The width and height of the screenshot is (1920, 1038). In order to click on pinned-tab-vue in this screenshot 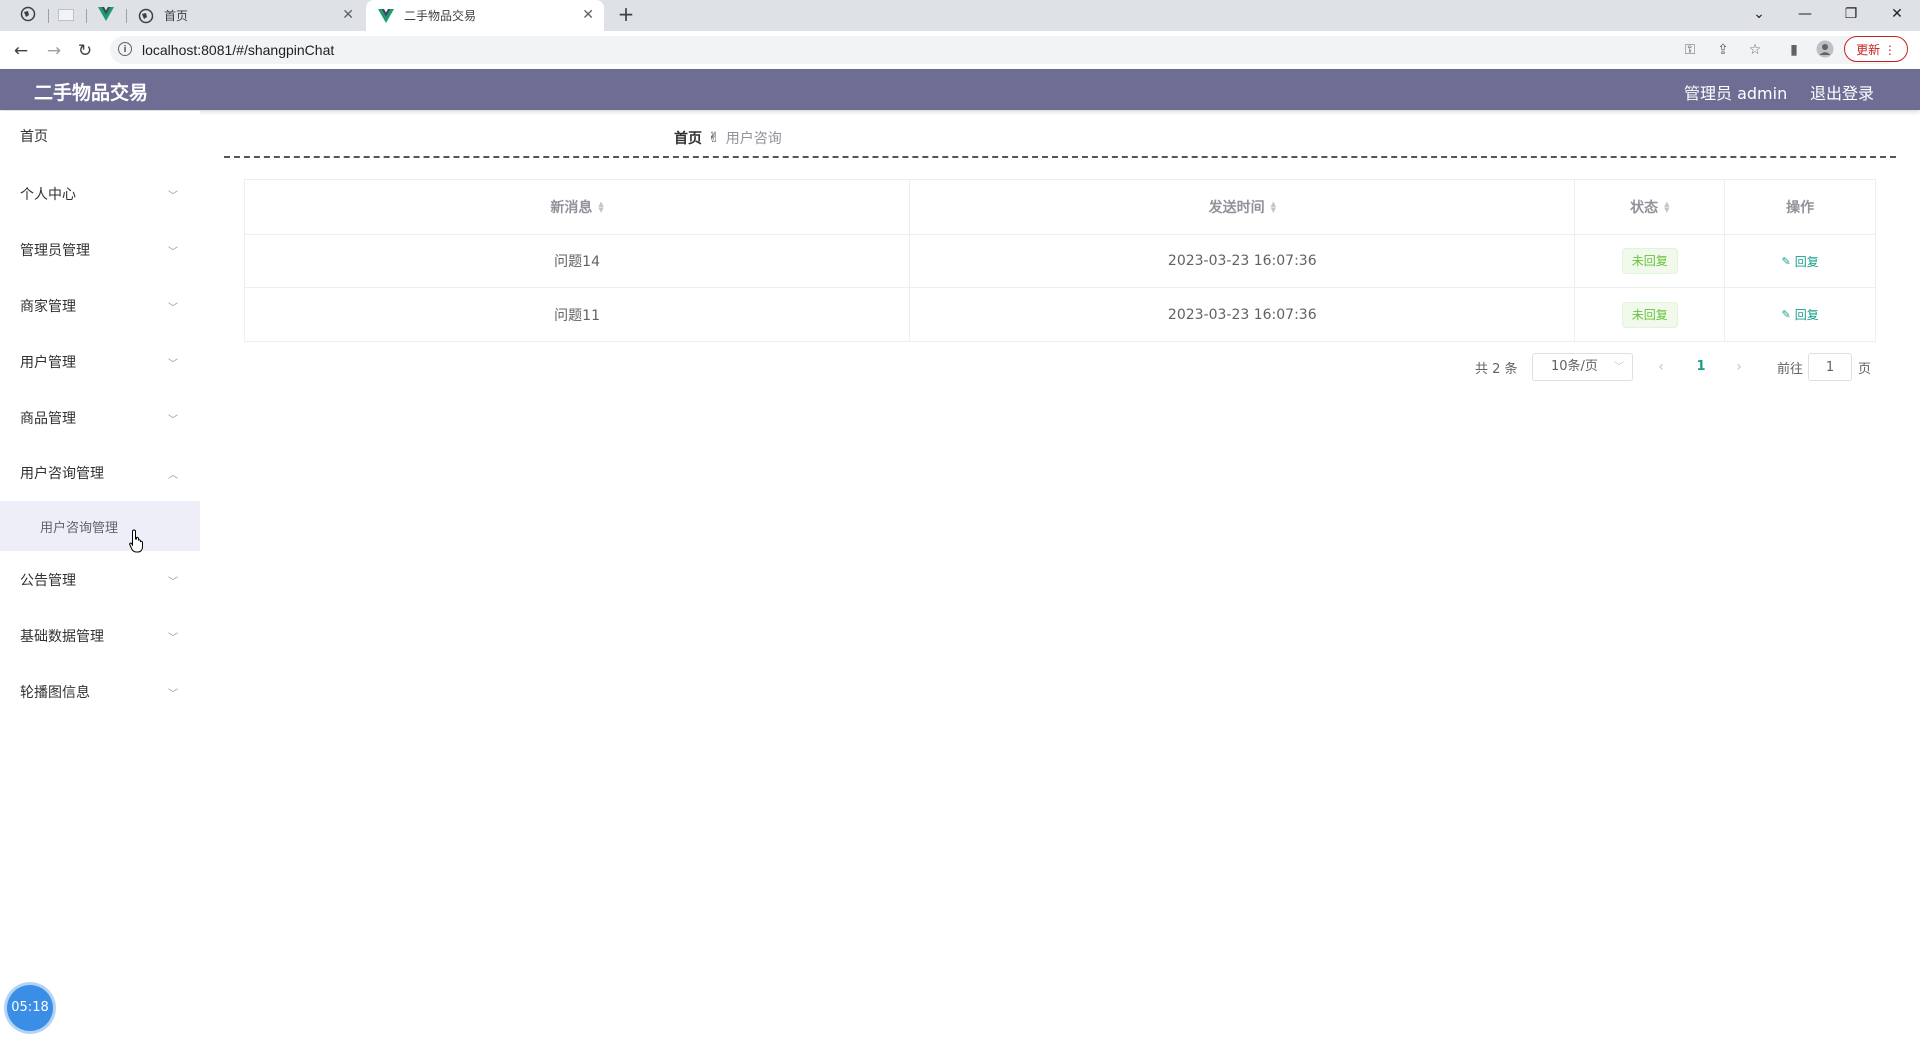, I will do `click(106, 15)`.